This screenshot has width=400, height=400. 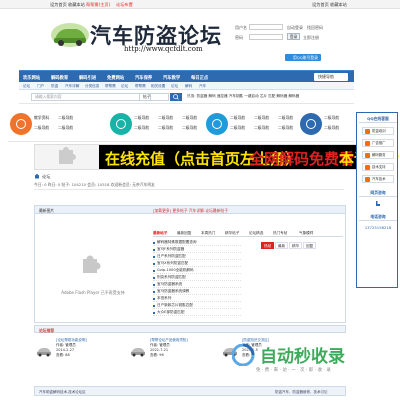 What do you see at coordinates (378, 155) in the screenshot?
I see `qq-service-item: 解码服务` at bounding box center [378, 155].